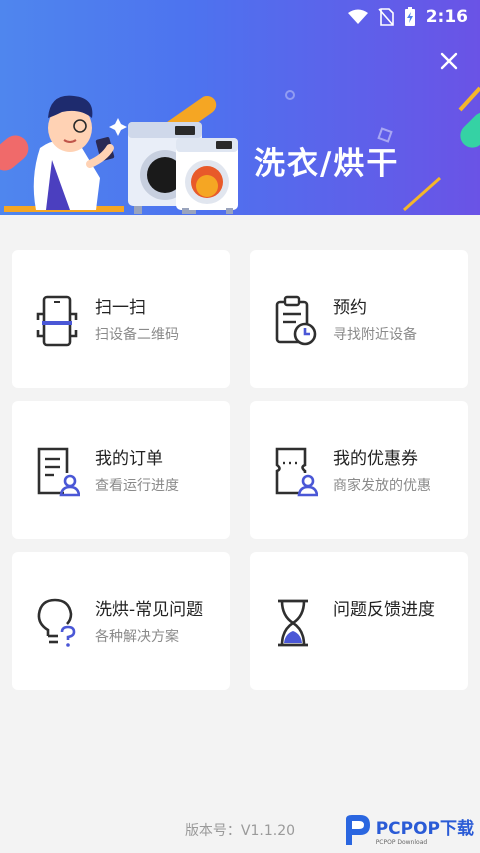 This screenshot has height=853, width=480. What do you see at coordinates (359, 621) in the screenshot?
I see `card-feedback: 问题反馈进度` at bounding box center [359, 621].